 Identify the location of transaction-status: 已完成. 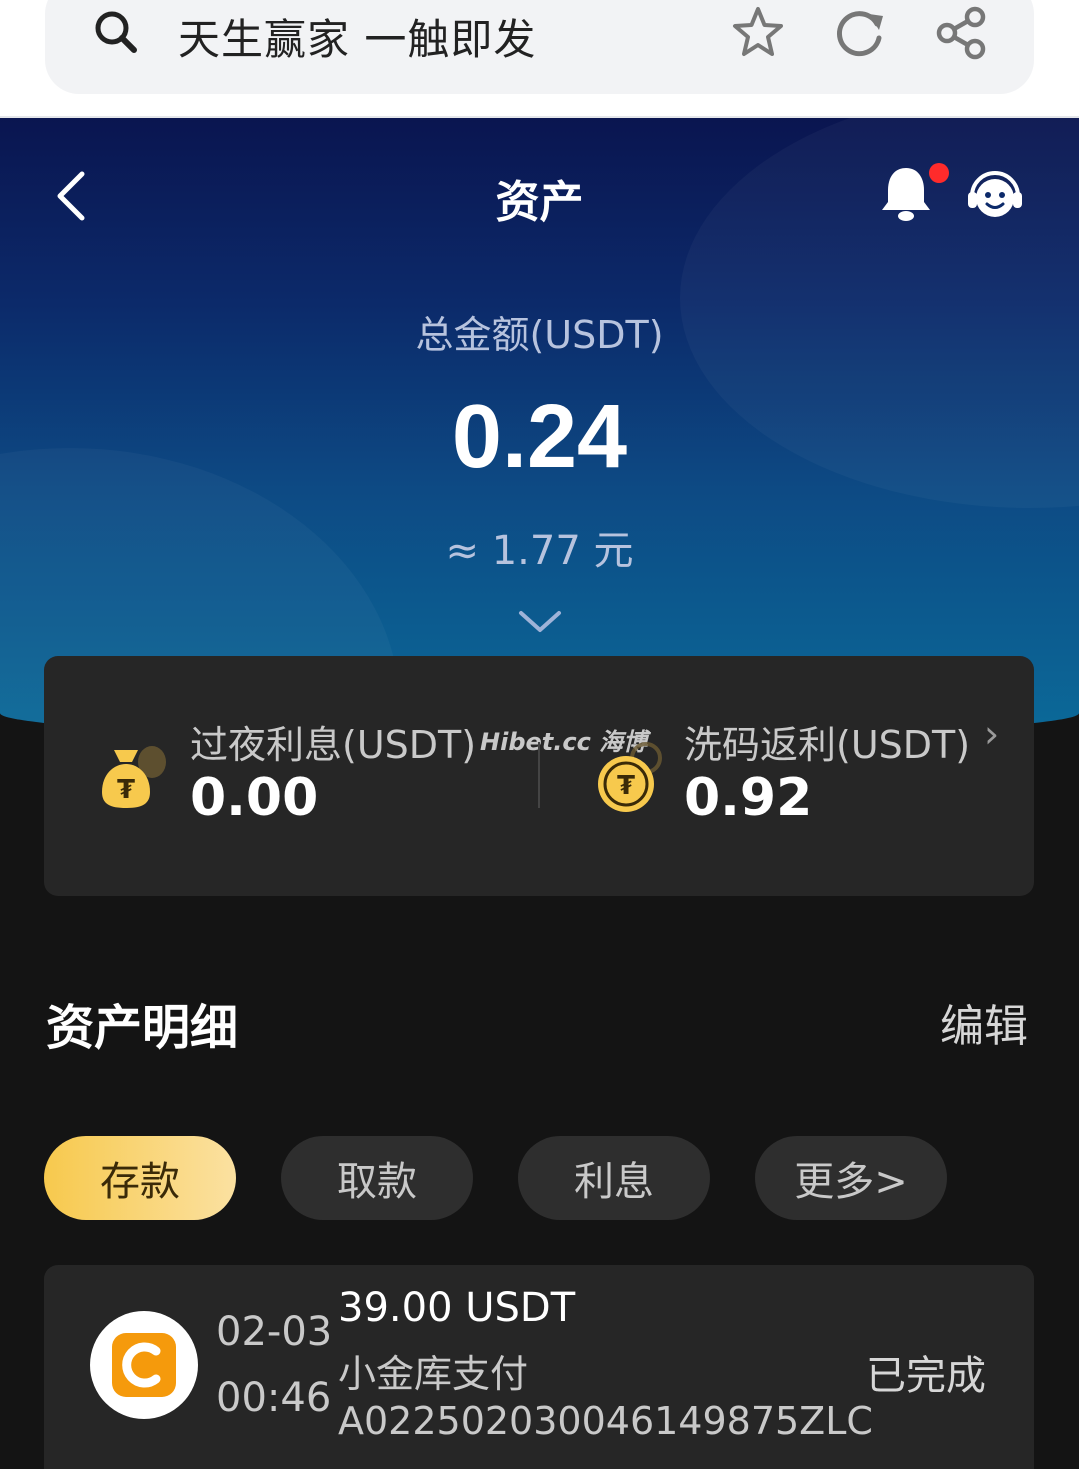
(926, 1376).